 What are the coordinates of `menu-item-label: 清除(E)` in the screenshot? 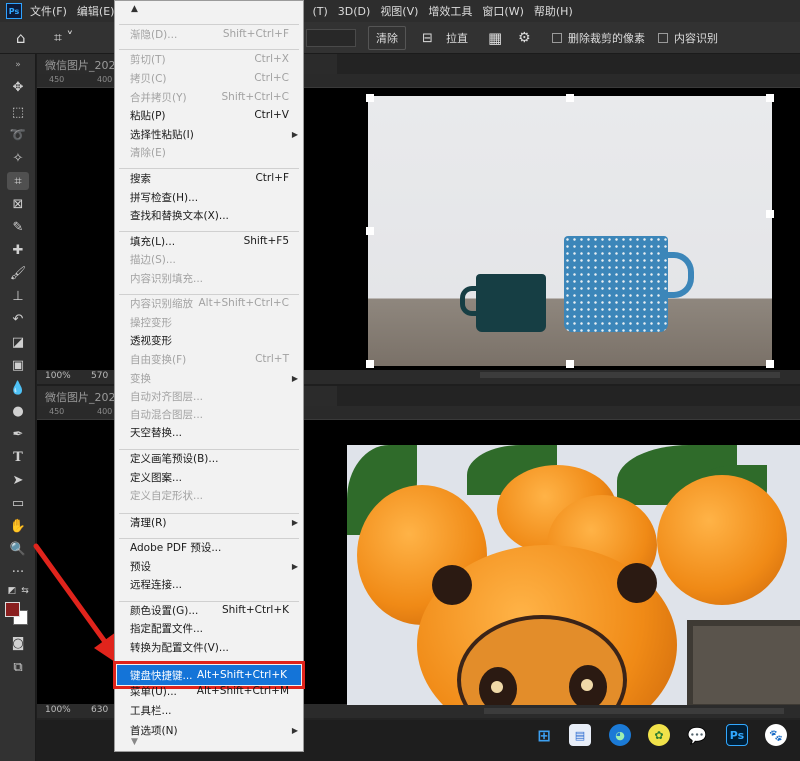 It's located at (148, 152).